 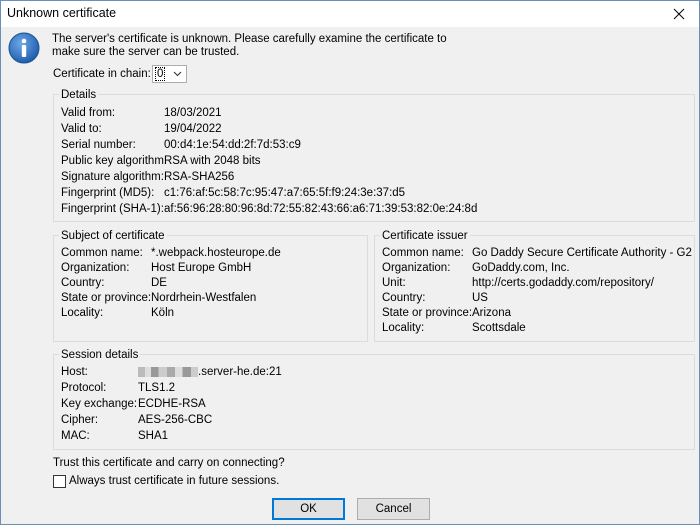 I want to click on chain-select: 0, so click(x=169, y=74).